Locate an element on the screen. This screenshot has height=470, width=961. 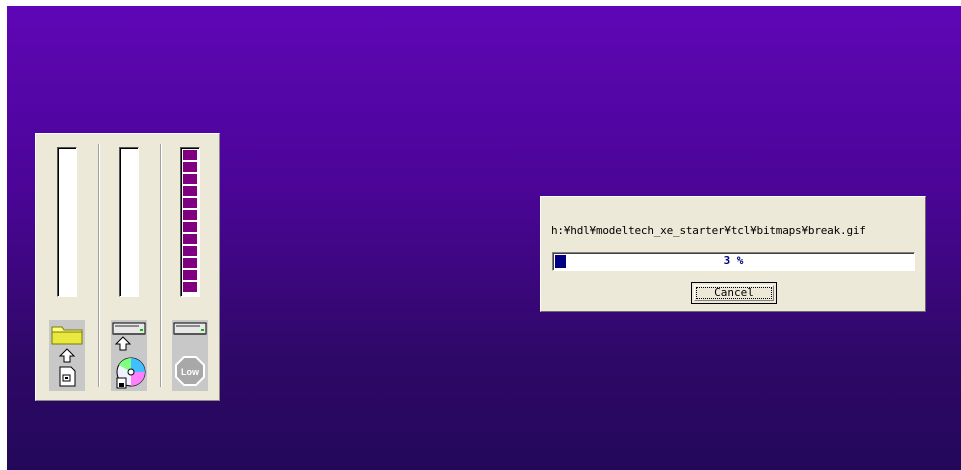
low-label: Low is located at coordinates (190, 372).